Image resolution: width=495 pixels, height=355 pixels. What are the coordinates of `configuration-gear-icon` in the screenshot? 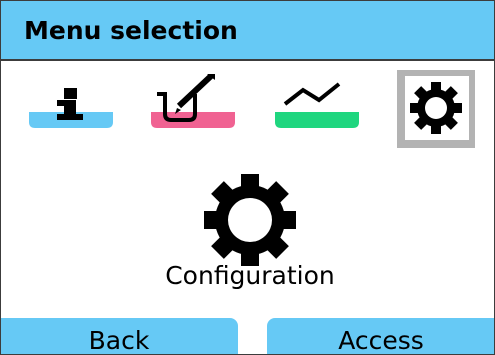 It's located at (250, 220).